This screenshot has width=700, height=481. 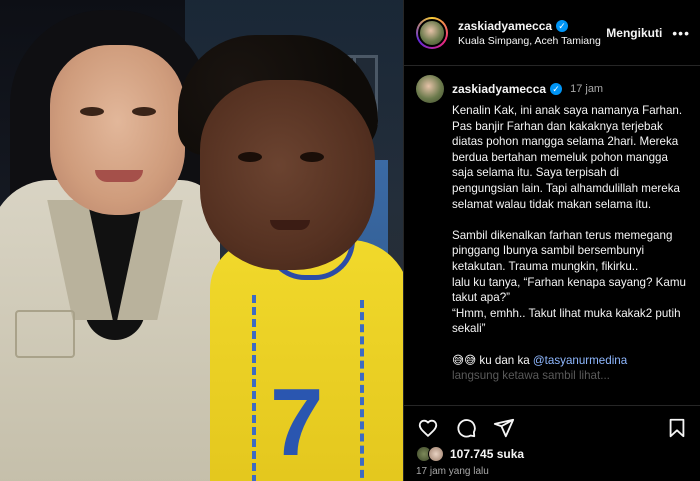 What do you see at coordinates (254, 388) in the screenshot?
I see `shirt-stripe-left` at bounding box center [254, 388].